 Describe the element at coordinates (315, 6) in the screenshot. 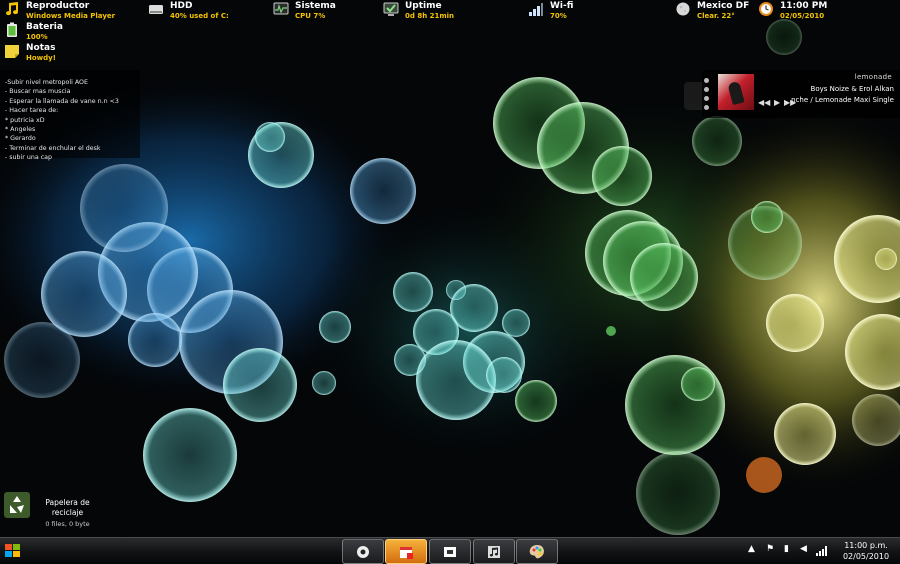

I see `system-title: Sistema` at that location.